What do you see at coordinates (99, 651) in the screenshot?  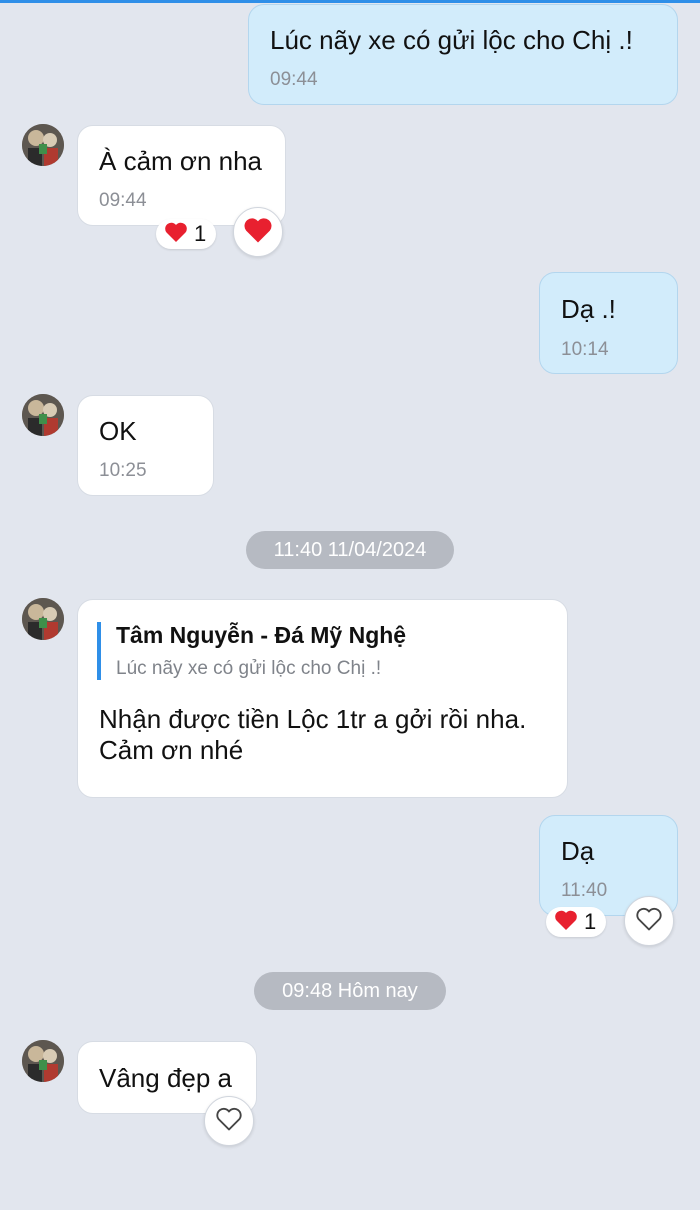 I see `quote-accent-bar` at bounding box center [99, 651].